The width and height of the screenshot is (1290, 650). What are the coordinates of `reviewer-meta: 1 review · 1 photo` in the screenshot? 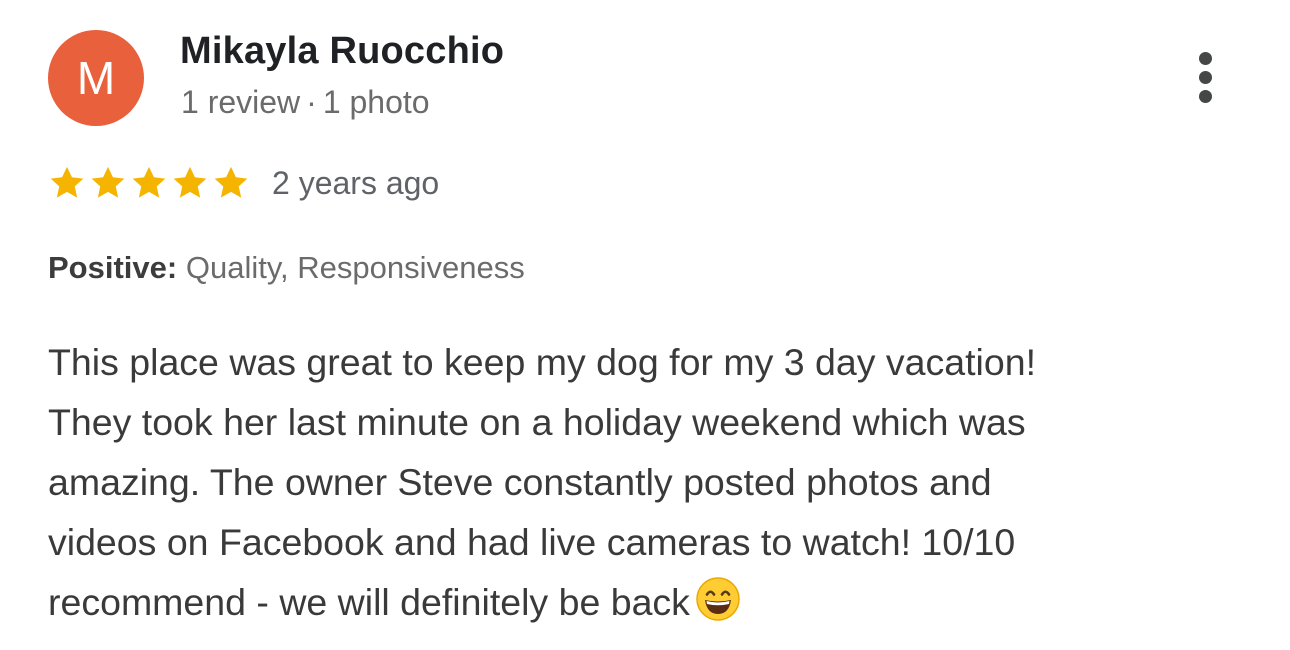 It's located at (305, 102).